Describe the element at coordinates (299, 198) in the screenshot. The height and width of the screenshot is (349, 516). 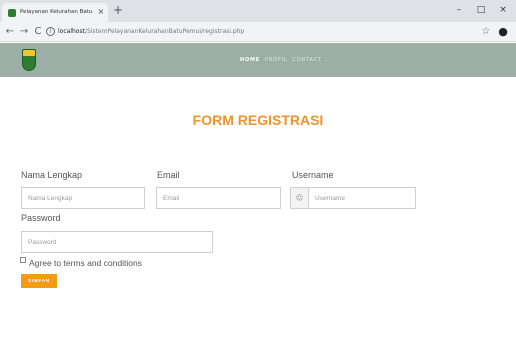
I see `user-icon: ☺` at that location.